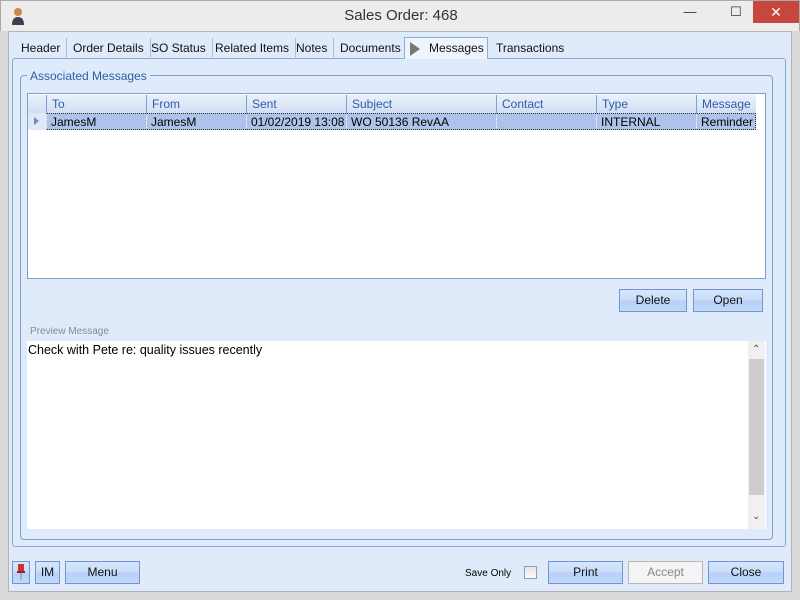 The height and width of the screenshot is (600, 800). What do you see at coordinates (41, 48) in the screenshot?
I see `tab-header: Header` at bounding box center [41, 48].